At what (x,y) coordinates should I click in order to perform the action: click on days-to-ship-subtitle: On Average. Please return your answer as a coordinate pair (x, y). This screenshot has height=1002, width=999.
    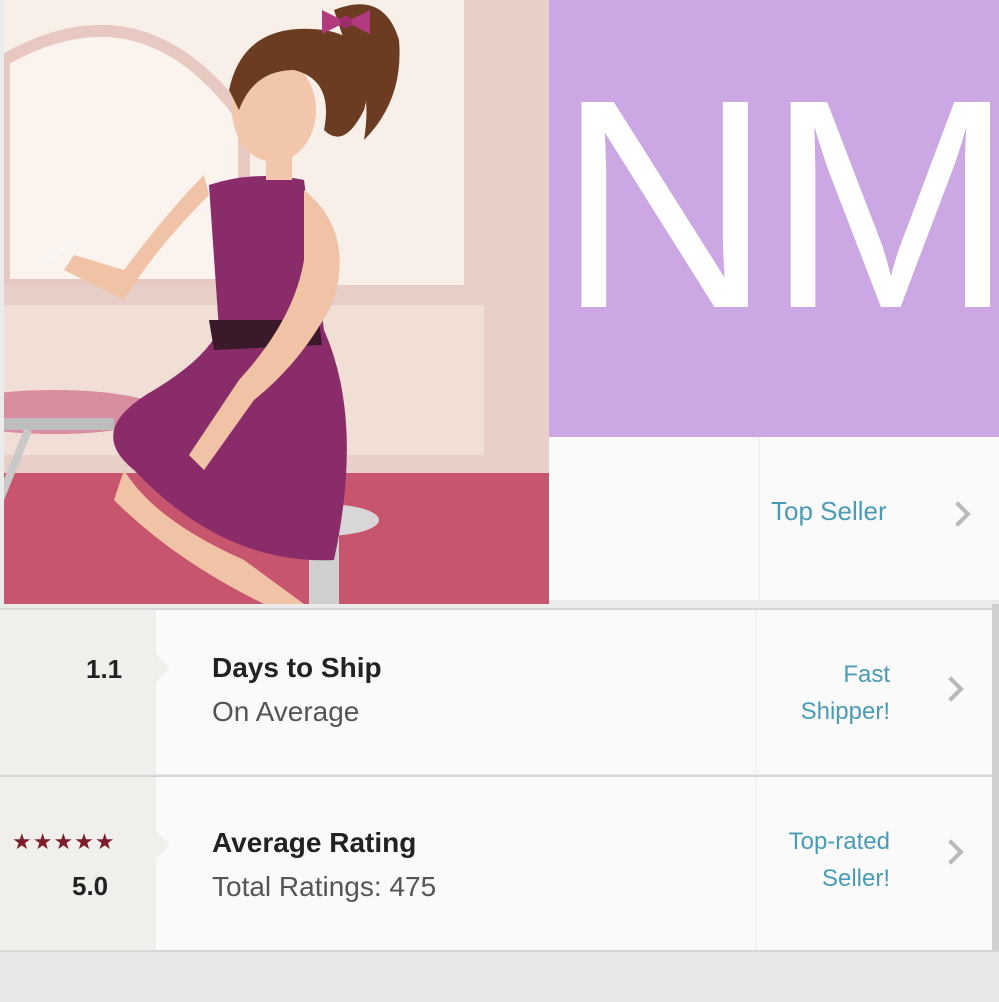
    Looking at the image, I should click on (286, 711).